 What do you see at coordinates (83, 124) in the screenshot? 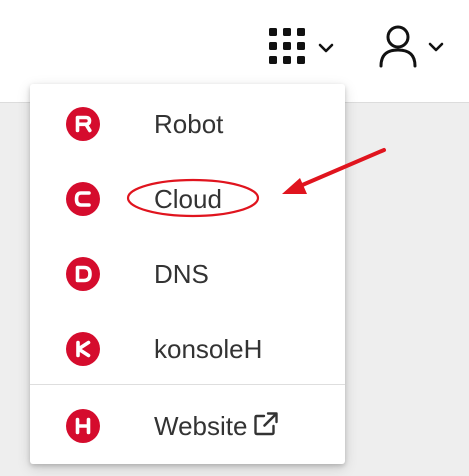
I see `robot-logo-icon` at bounding box center [83, 124].